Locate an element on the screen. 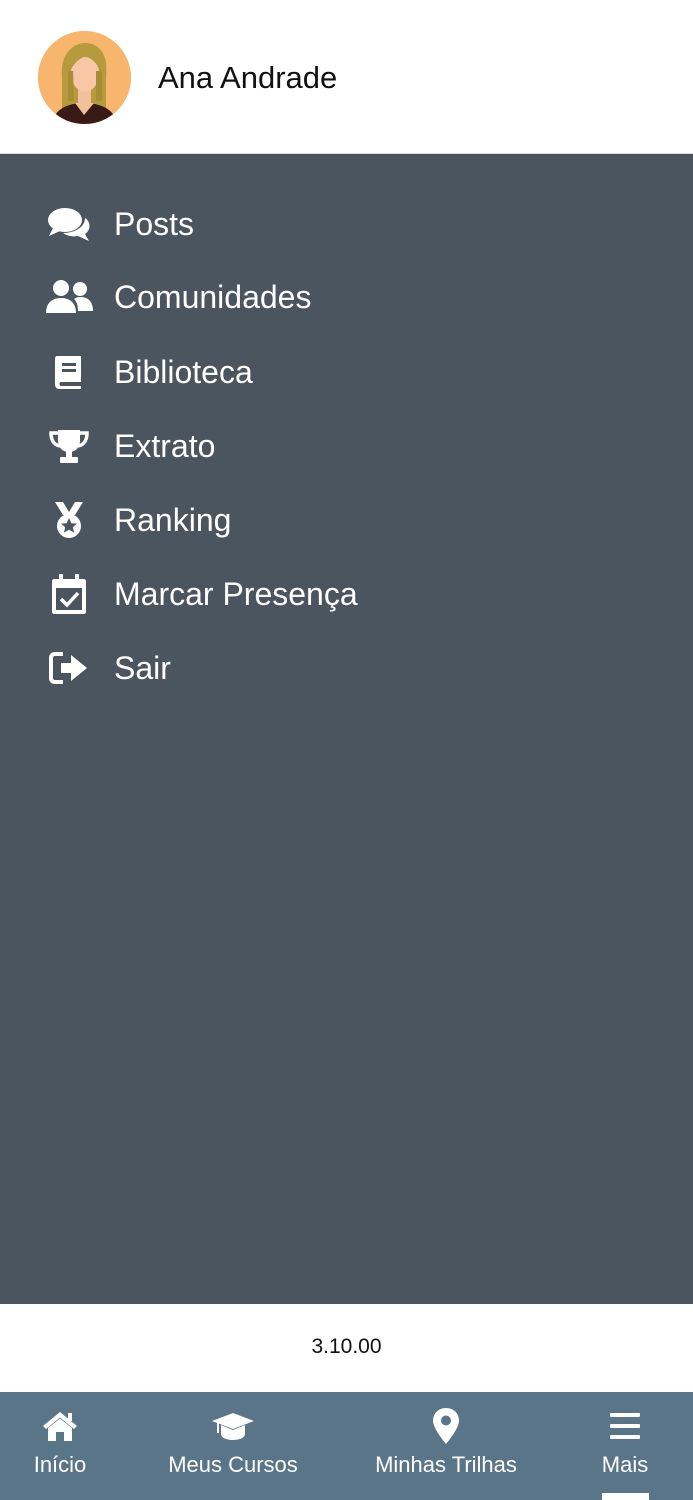  menu-item-label: Extrato is located at coordinates (165, 446).